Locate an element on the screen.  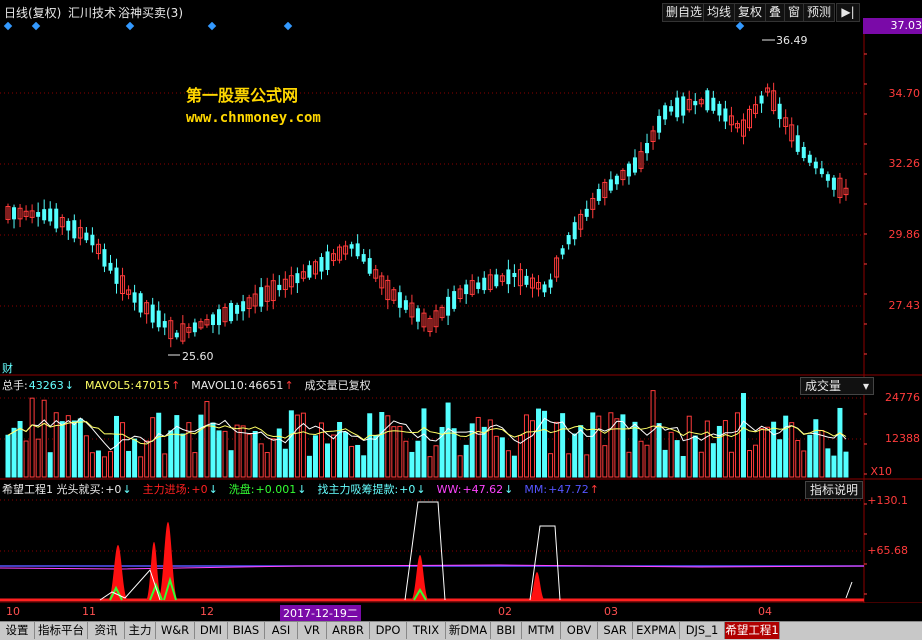
tab-指标平台: 指标平台 is located at coordinates (61, 630).